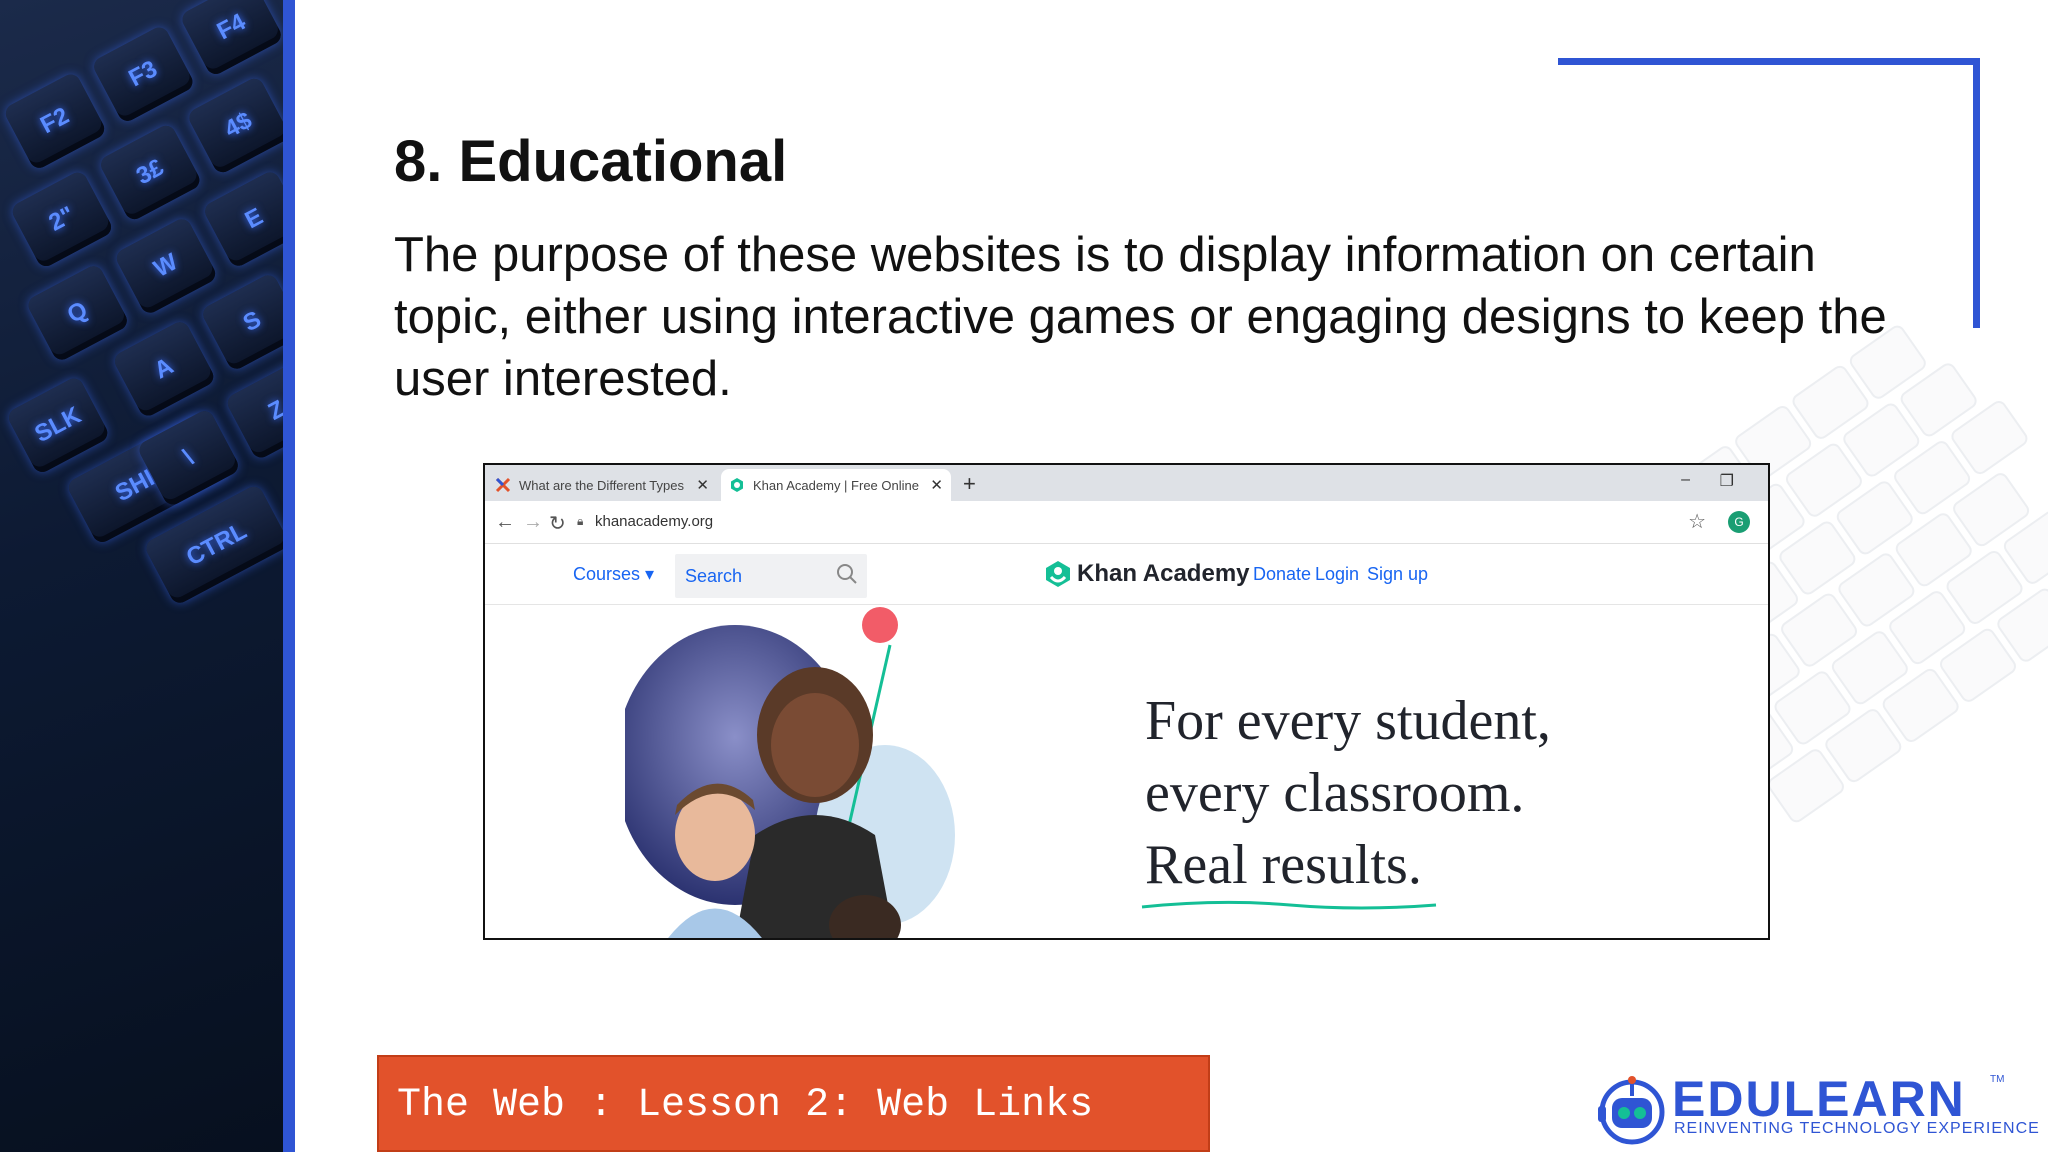 The height and width of the screenshot is (1152, 2048). I want to click on key-a: A, so click(164, 369).